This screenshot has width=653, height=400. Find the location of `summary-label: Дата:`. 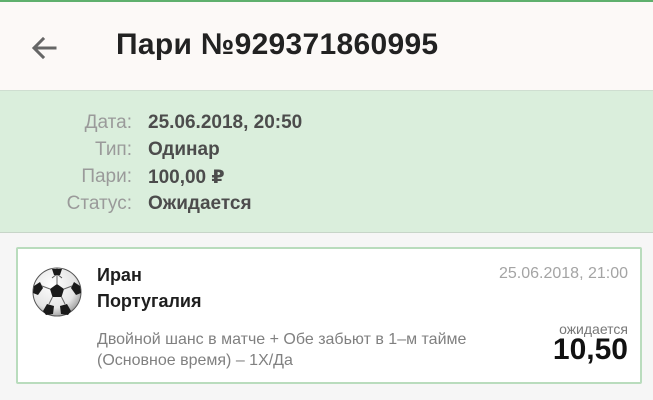

summary-label: Дата: is located at coordinates (108, 122).